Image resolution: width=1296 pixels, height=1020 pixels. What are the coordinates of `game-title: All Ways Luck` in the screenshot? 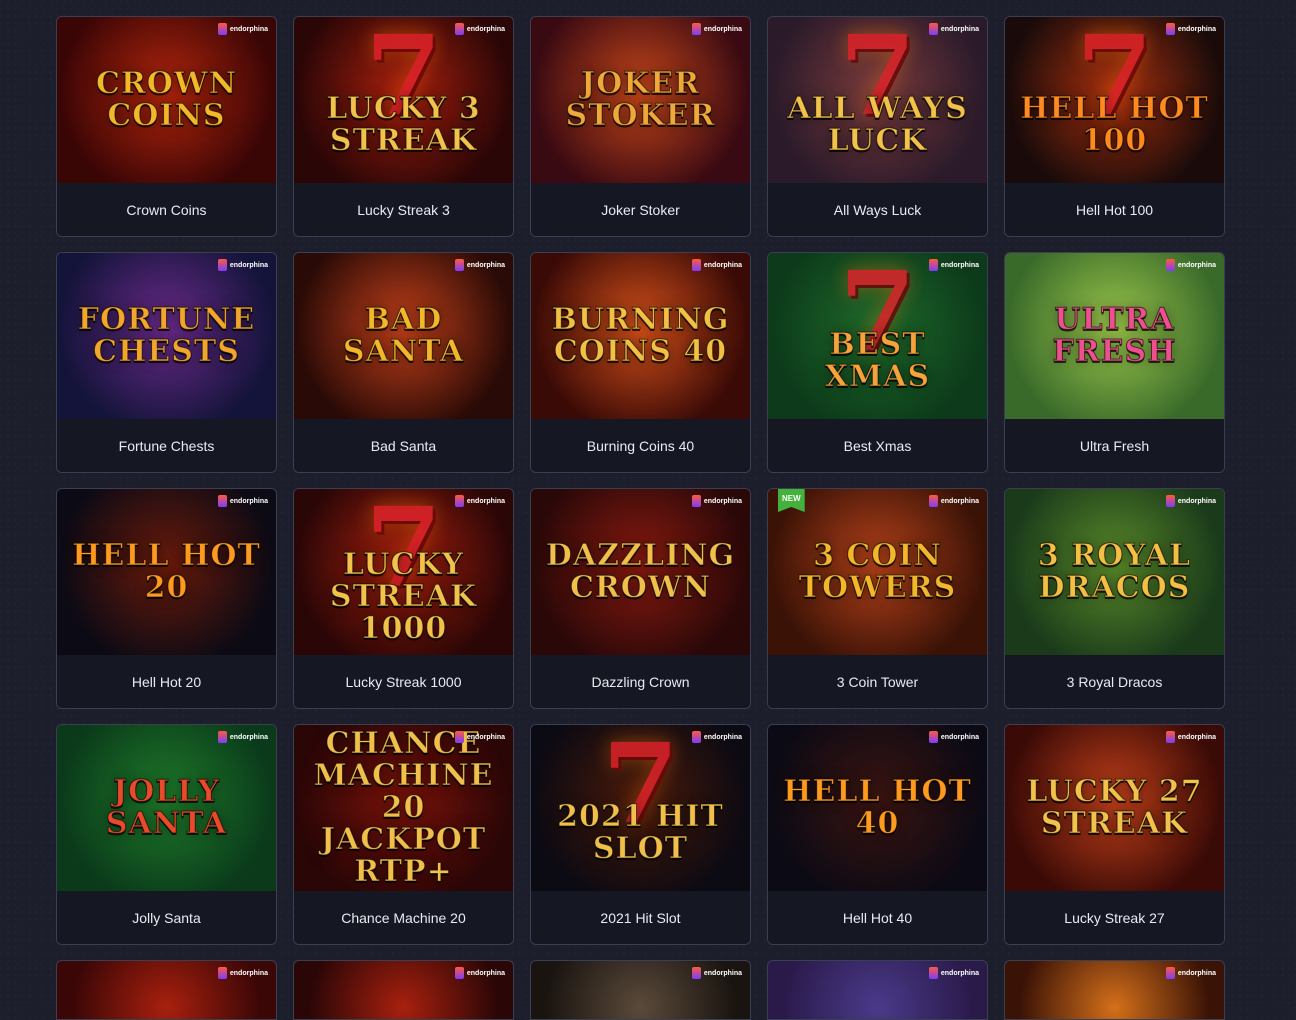 It's located at (877, 209).